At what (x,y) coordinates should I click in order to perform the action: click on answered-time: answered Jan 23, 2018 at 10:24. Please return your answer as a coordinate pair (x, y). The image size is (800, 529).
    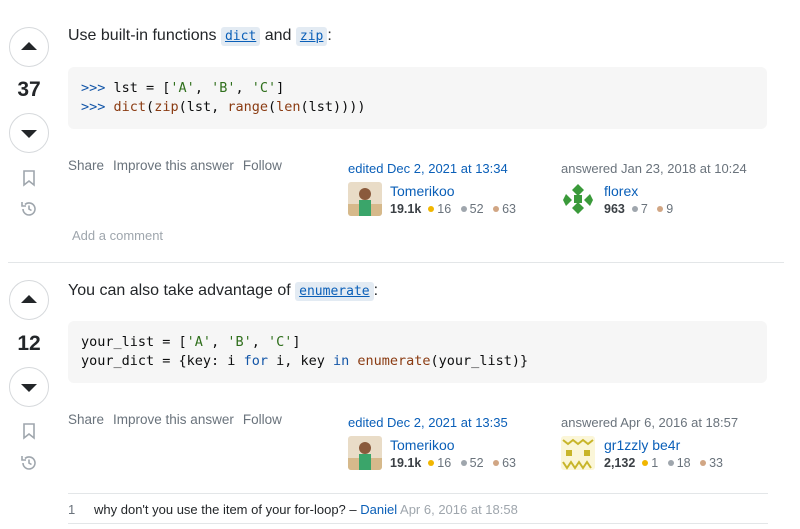
    Looking at the image, I should click on (654, 168).